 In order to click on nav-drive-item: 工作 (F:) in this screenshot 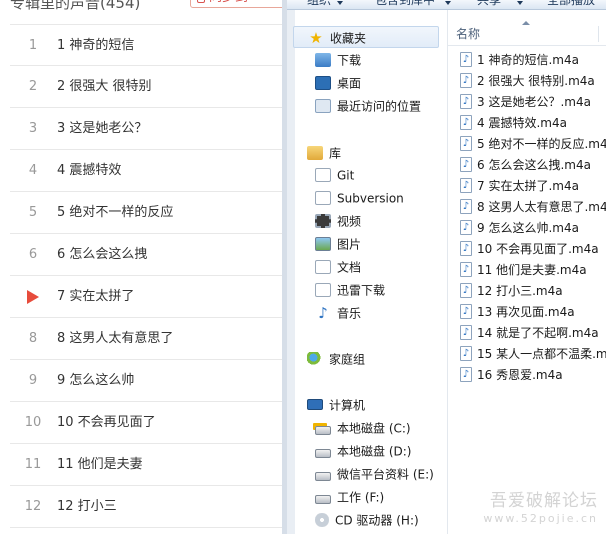, I will do `click(381, 497)`.